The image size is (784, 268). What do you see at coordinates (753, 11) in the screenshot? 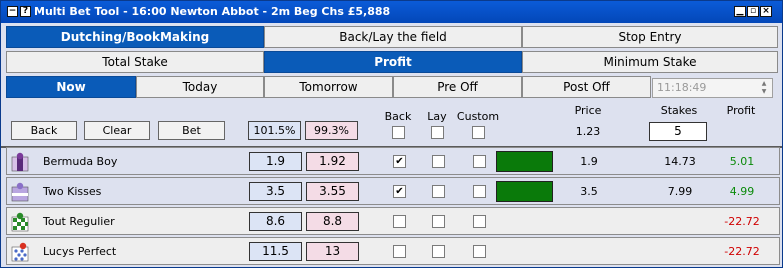
I see `restore-icon: ▫` at bounding box center [753, 11].